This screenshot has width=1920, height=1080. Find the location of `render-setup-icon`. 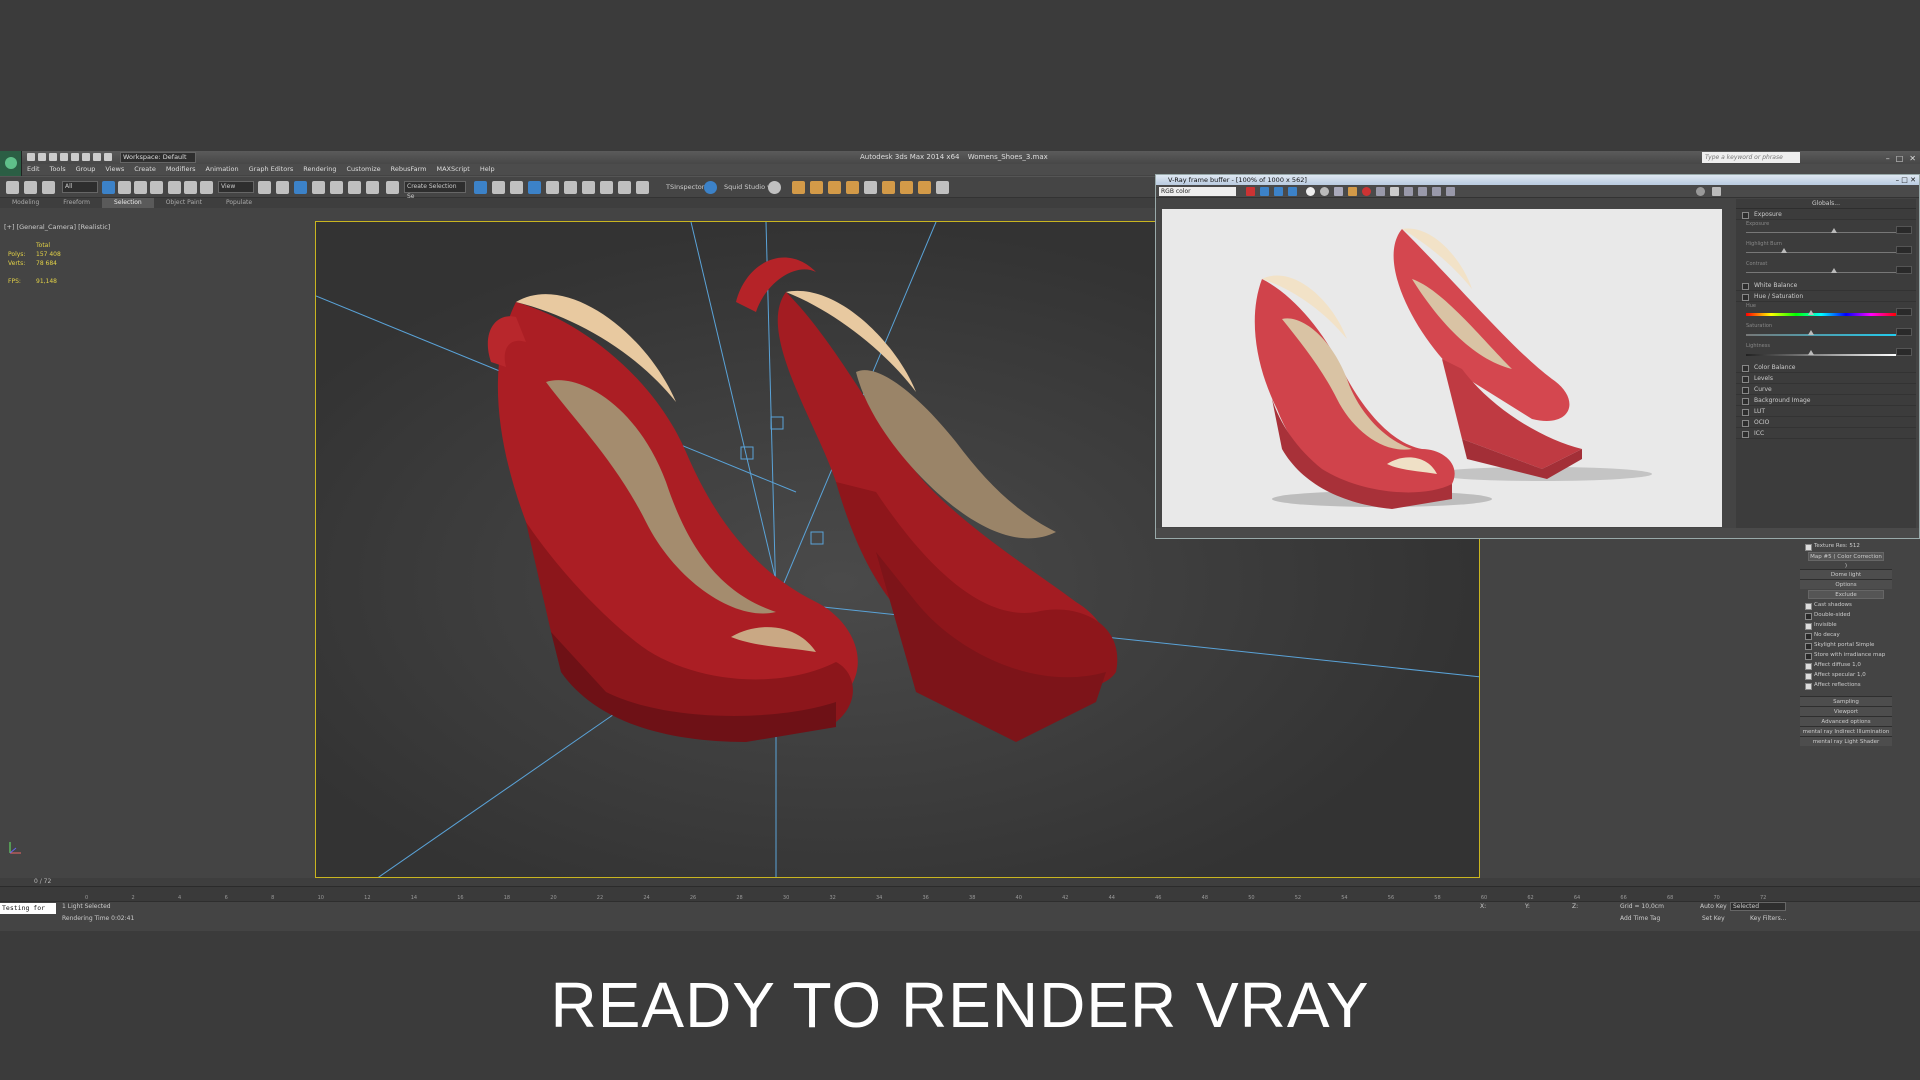

render-setup-icon is located at coordinates (606, 187).